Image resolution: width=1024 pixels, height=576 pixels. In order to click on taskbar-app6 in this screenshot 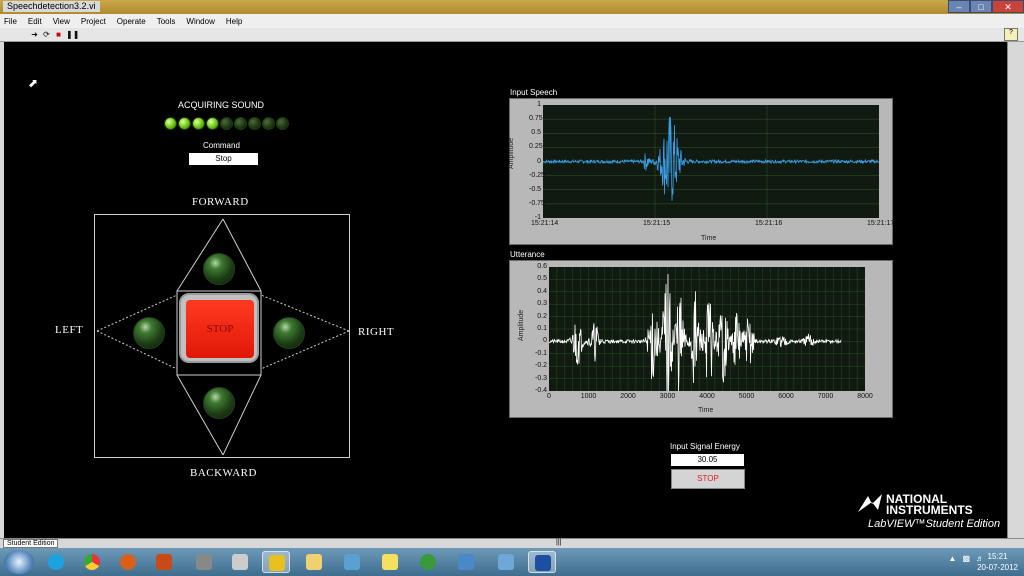, I will do `click(240, 562)`.